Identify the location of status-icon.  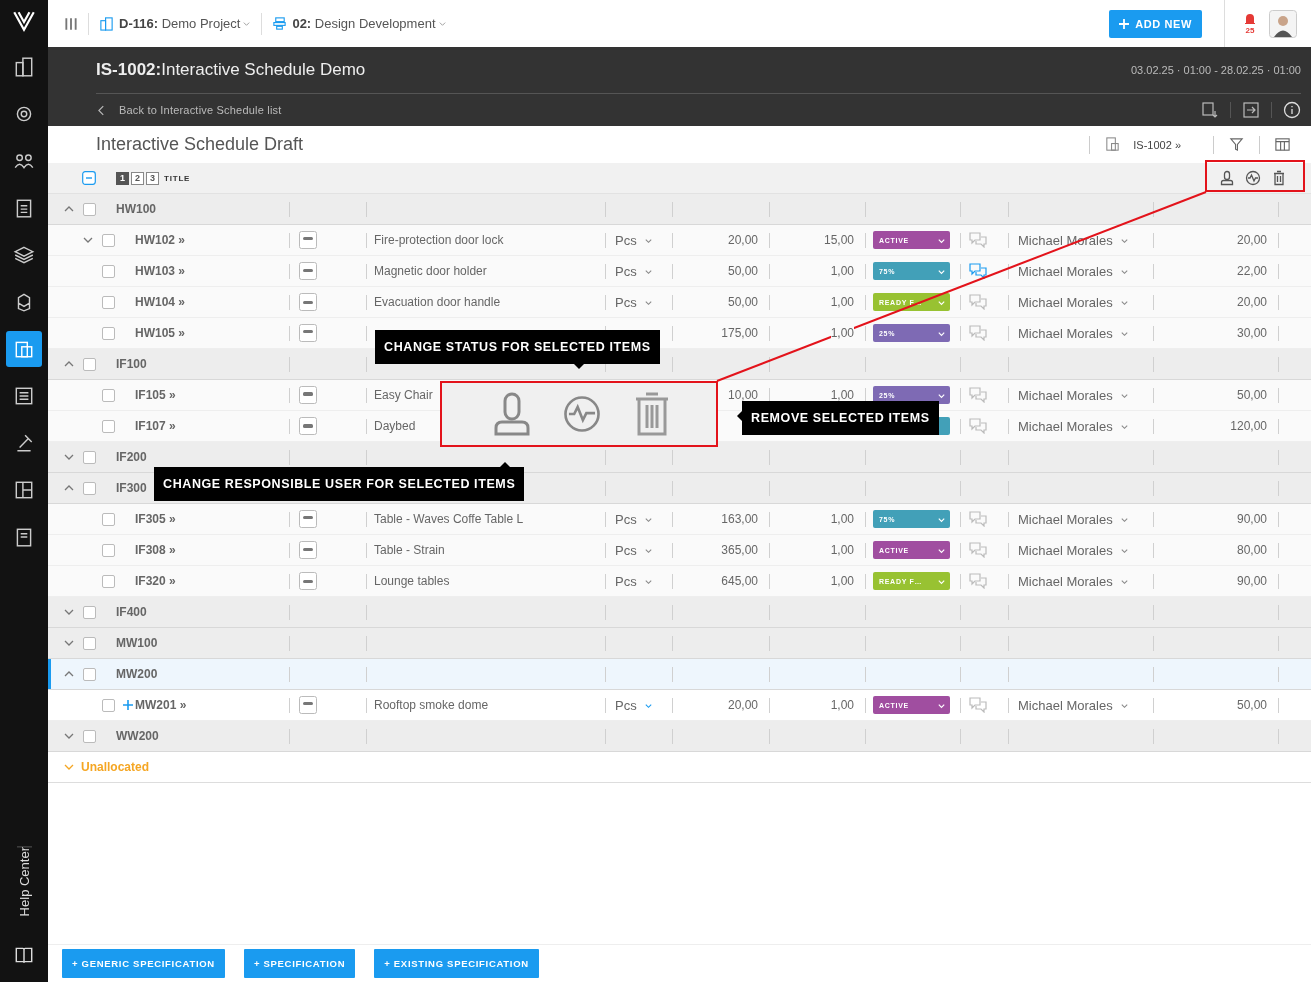
(1253, 178).